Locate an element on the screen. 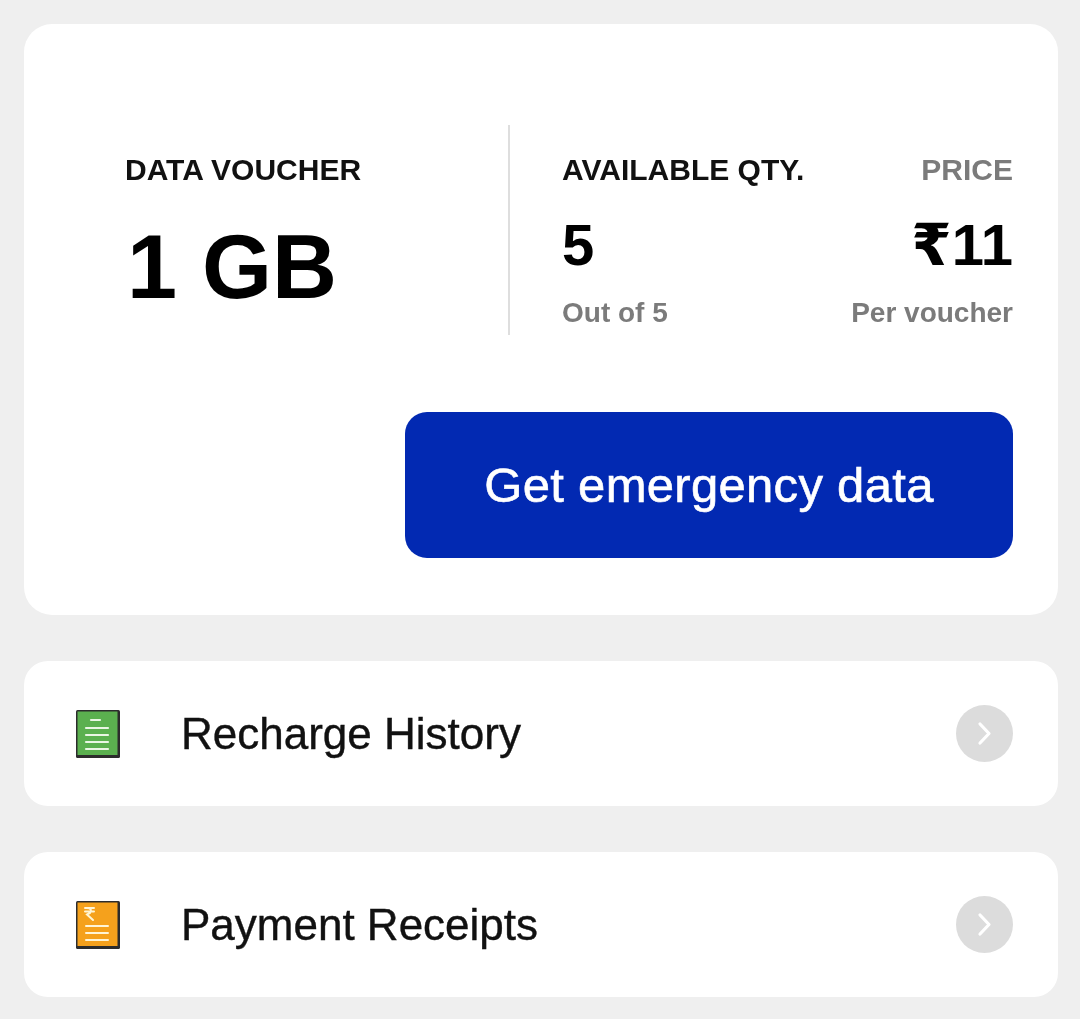 This screenshot has height=1019, width=1080. menu-item: Recharge History is located at coordinates (541, 733).